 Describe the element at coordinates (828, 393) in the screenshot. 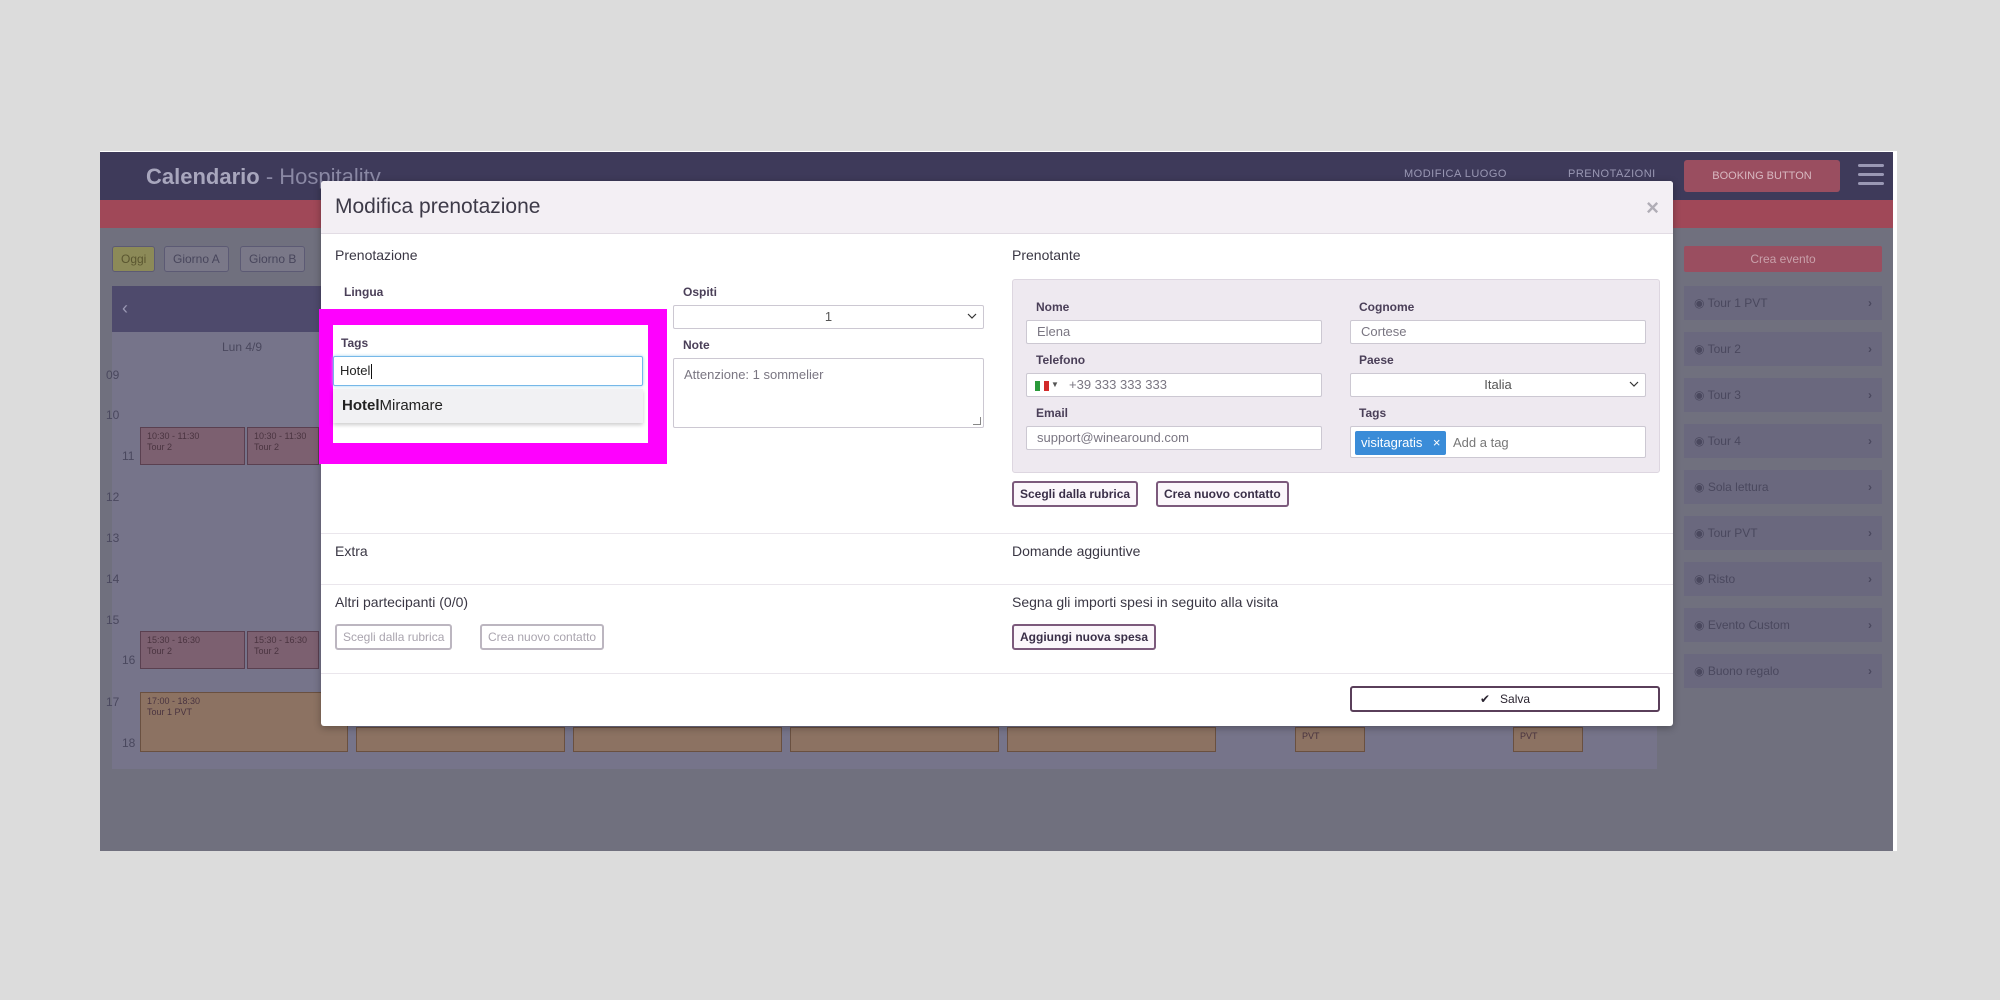

I see `note-textarea: Attenzione: 1 sommelier` at that location.